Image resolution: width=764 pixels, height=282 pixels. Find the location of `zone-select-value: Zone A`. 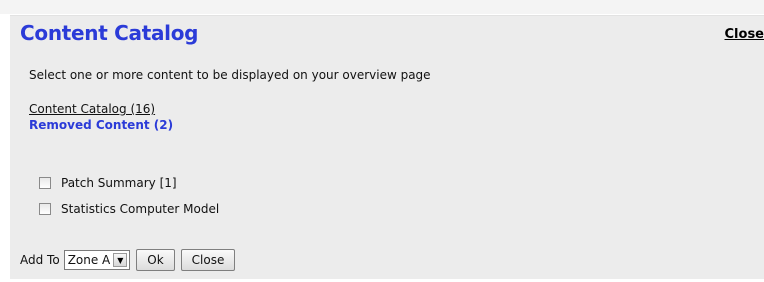

zone-select-value: Zone A is located at coordinates (89, 260).